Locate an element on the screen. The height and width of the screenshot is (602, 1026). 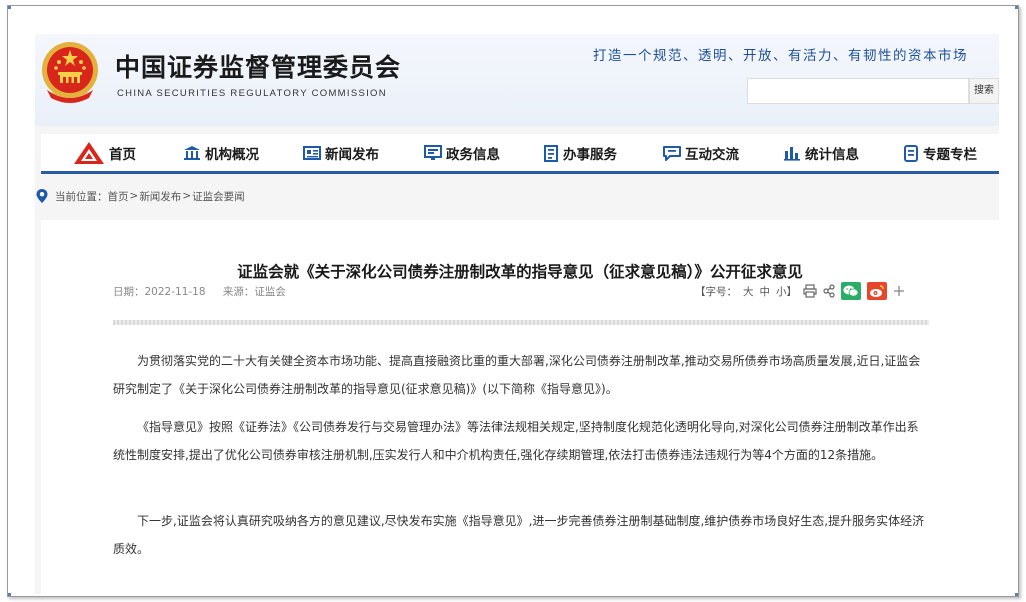
wechat-icon is located at coordinates (851, 291).